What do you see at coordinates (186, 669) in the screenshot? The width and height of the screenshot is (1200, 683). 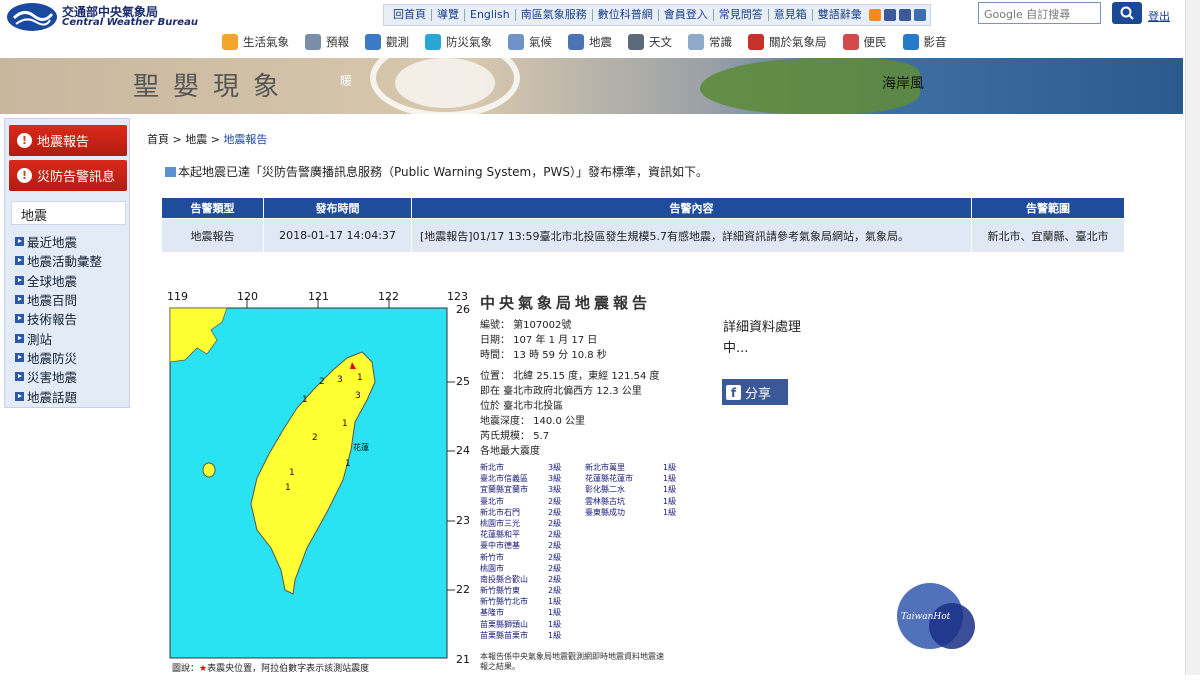 I see `legend-prefix: 圖說：` at bounding box center [186, 669].